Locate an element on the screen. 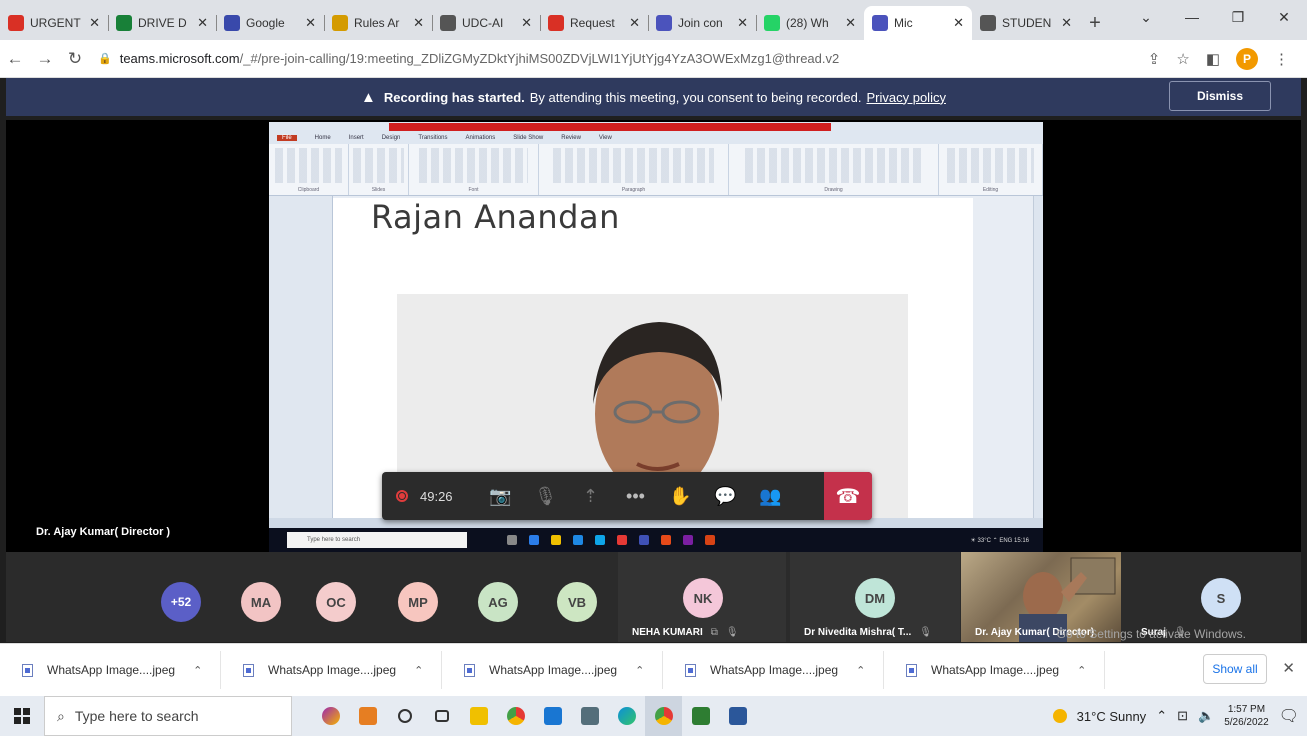 The image size is (1307, 736). banner-bold: Recording has started. is located at coordinates (454, 97).